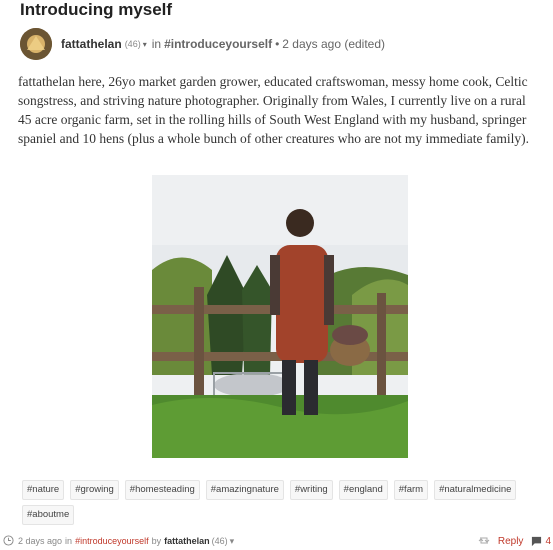 This screenshot has height=550, width=553. What do you see at coordinates (548, 541) in the screenshot?
I see `comment-count: 4` at bounding box center [548, 541].